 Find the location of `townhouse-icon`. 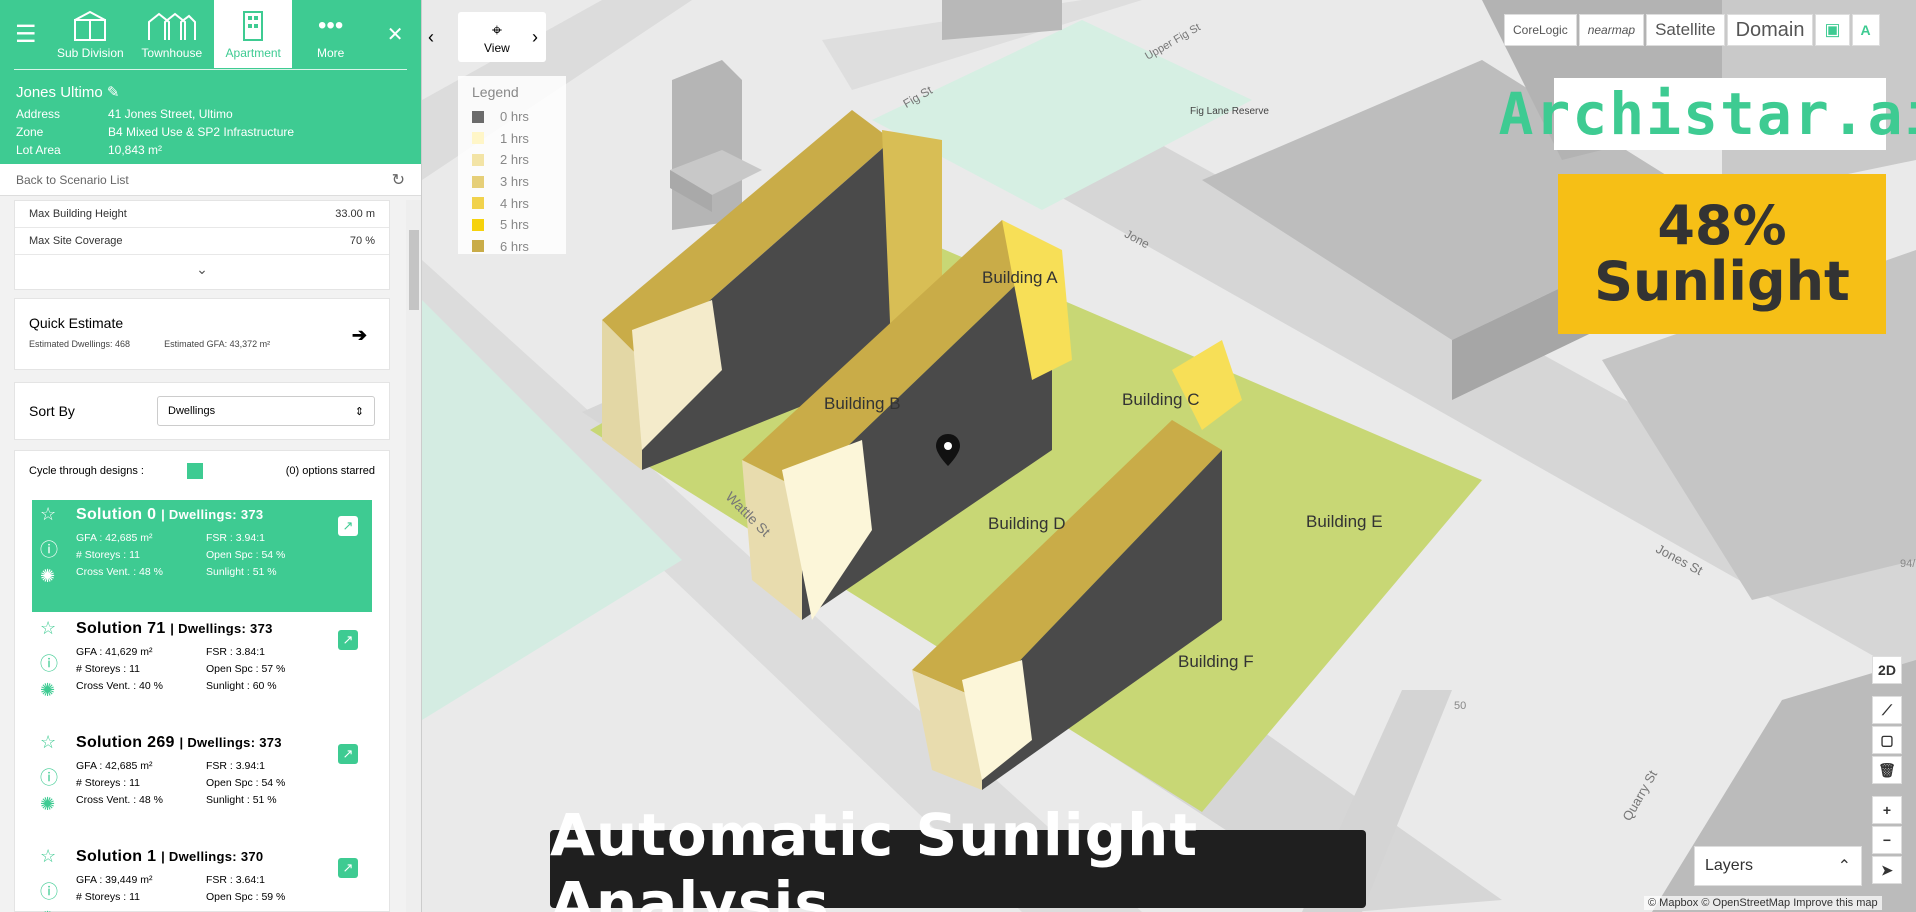

townhouse-icon is located at coordinates (171, 26).